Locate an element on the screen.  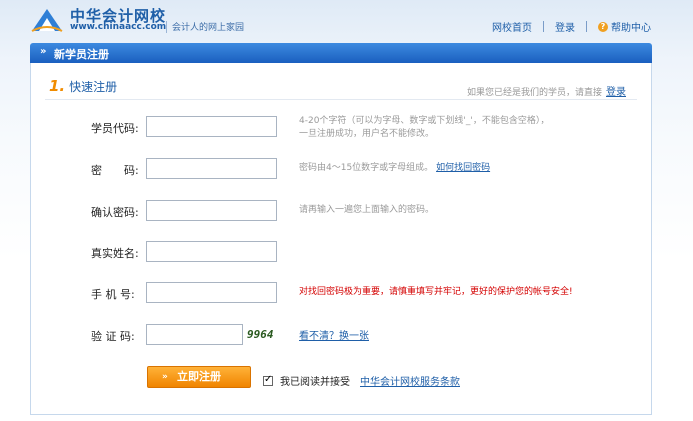
logo-url: www.chinaacc.com is located at coordinates (118, 27).